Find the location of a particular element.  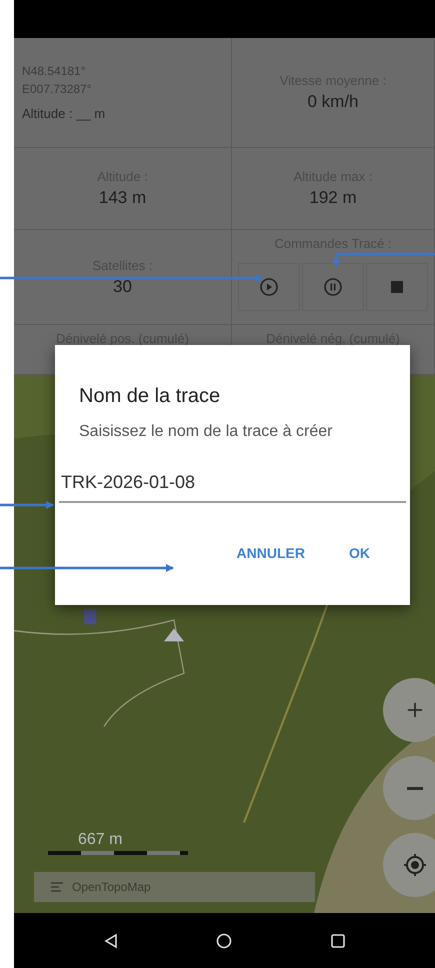

scale-text: 667 m is located at coordinates (100, 840).